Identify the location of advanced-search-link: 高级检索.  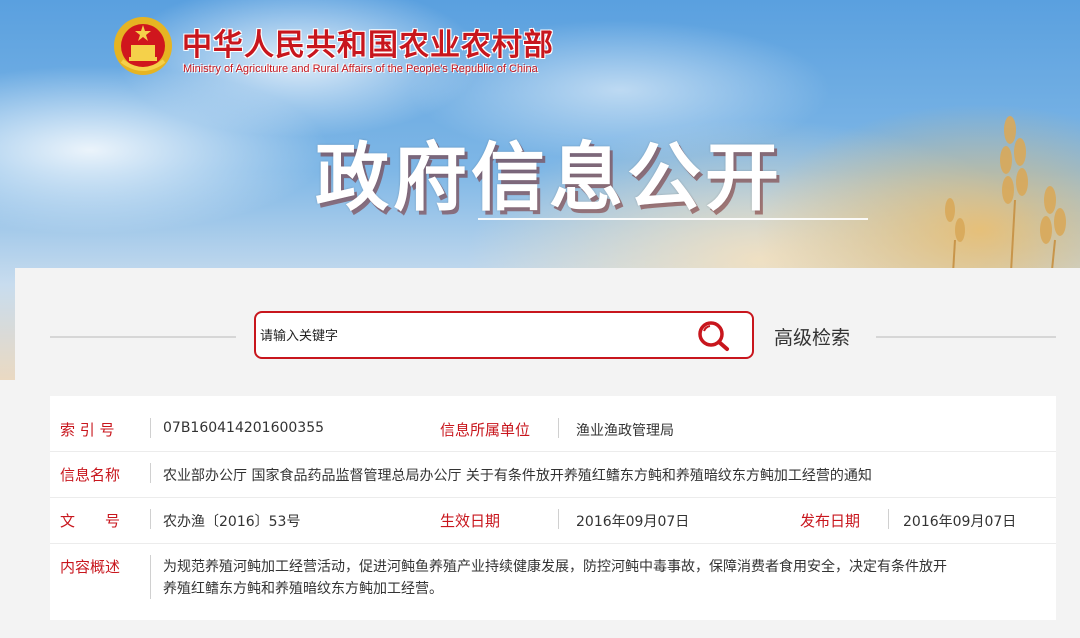
(812, 336).